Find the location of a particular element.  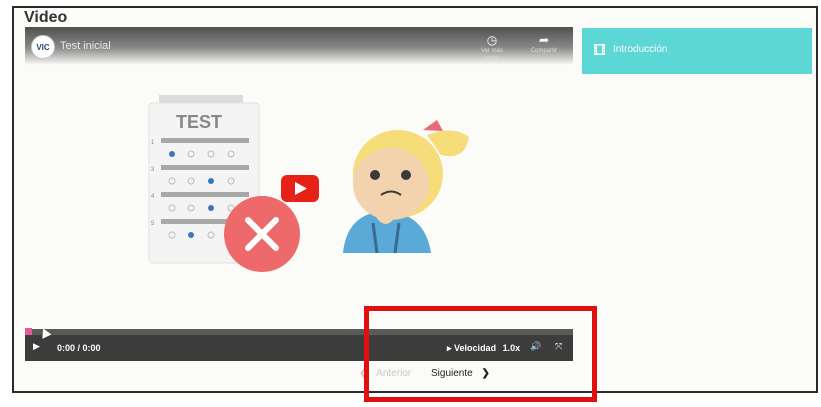

sidebar-item-introduccion: Introducción is located at coordinates (697, 51).